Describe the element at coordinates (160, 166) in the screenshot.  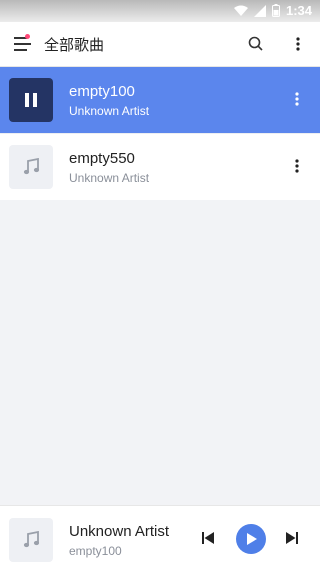
I see `list-item: empty550 Unknown Artist` at that location.